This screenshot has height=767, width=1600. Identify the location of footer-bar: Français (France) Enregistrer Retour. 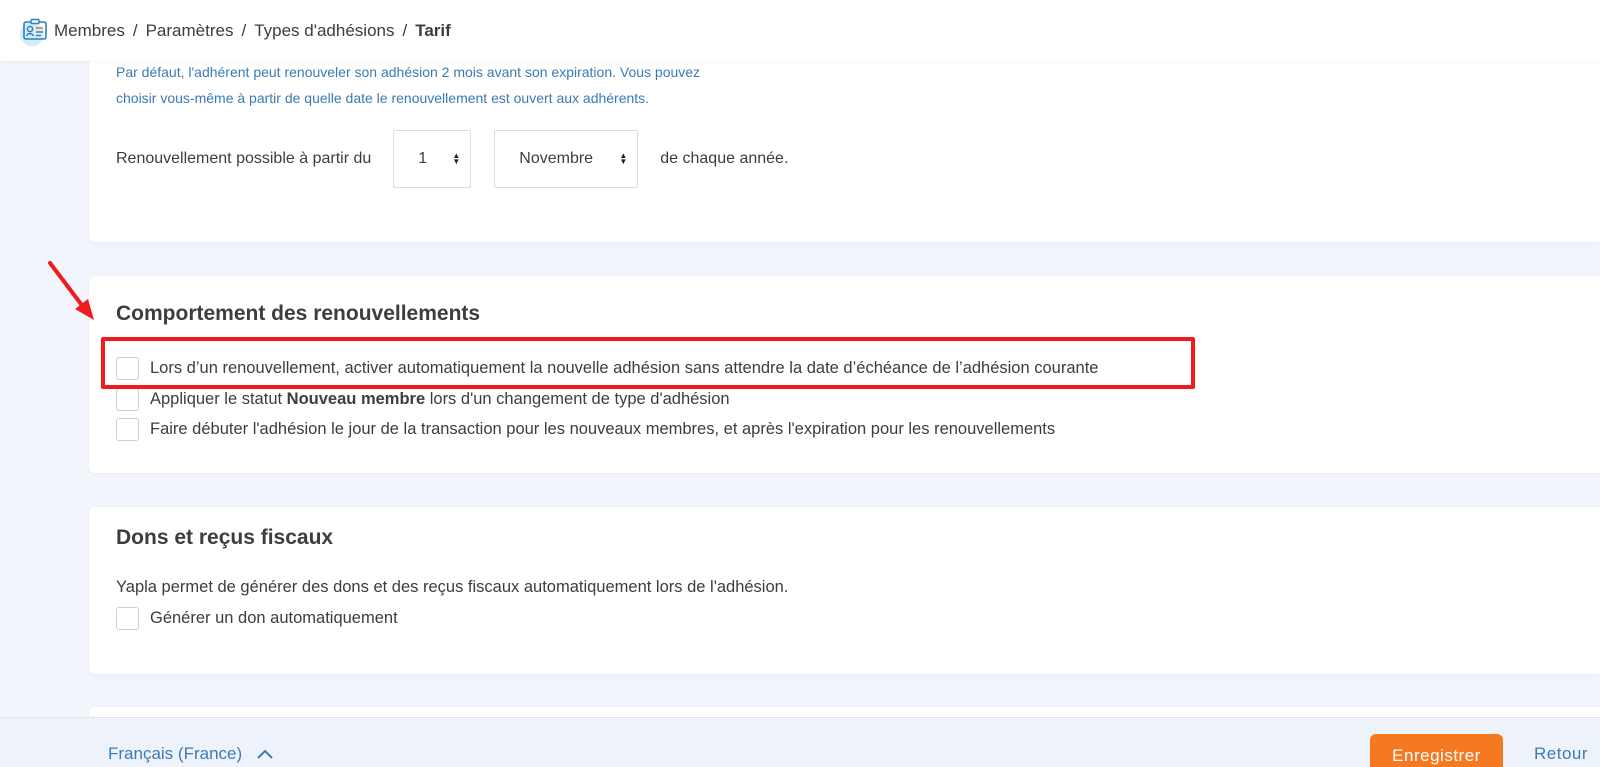
(800, 742).